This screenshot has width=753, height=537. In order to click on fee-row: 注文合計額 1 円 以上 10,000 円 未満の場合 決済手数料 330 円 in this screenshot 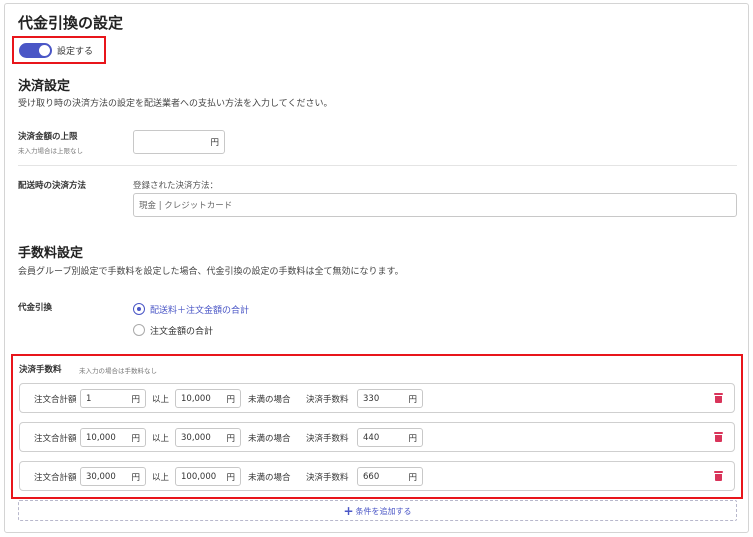, I will do `click(377, 398)`.